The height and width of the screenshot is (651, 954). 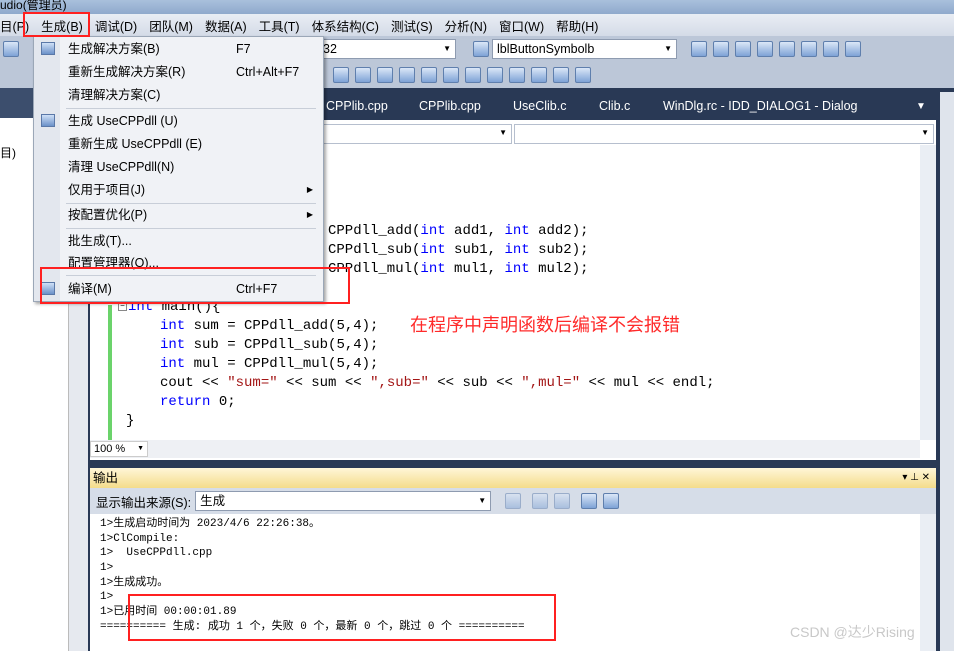 I want to click on code-line: return 0;, so click(x=198, y=402).